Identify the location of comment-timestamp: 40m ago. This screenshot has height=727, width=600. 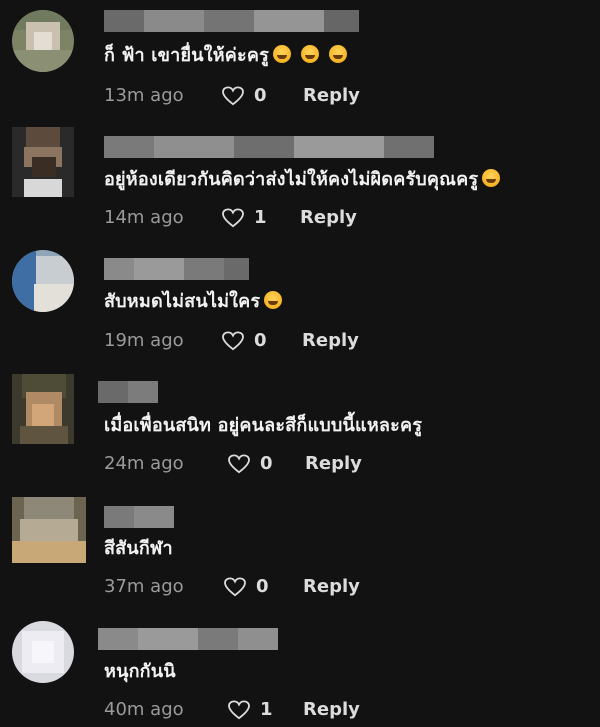
(144, 709).